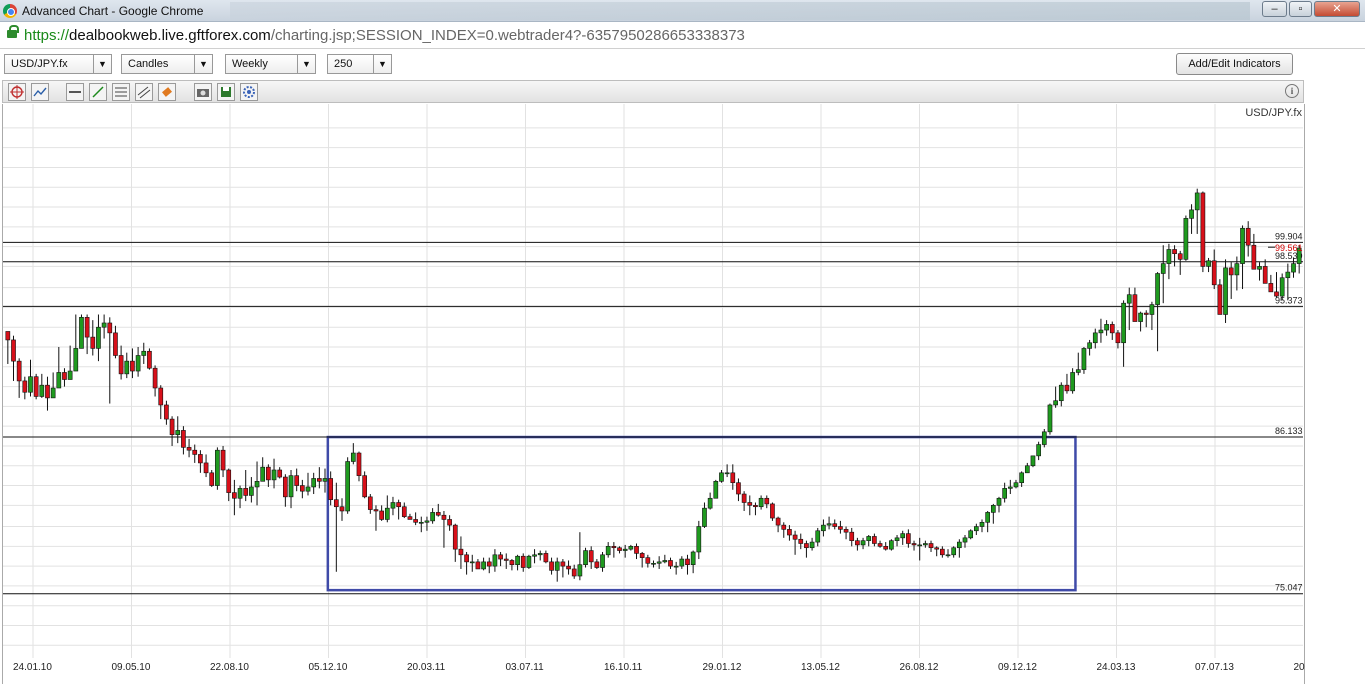 The image size is (1365, 689). What do you see at coordinates (270, 64) in the screenshot?
I see `interval-select: Weekly ▼` at bounding box center [270, 64].